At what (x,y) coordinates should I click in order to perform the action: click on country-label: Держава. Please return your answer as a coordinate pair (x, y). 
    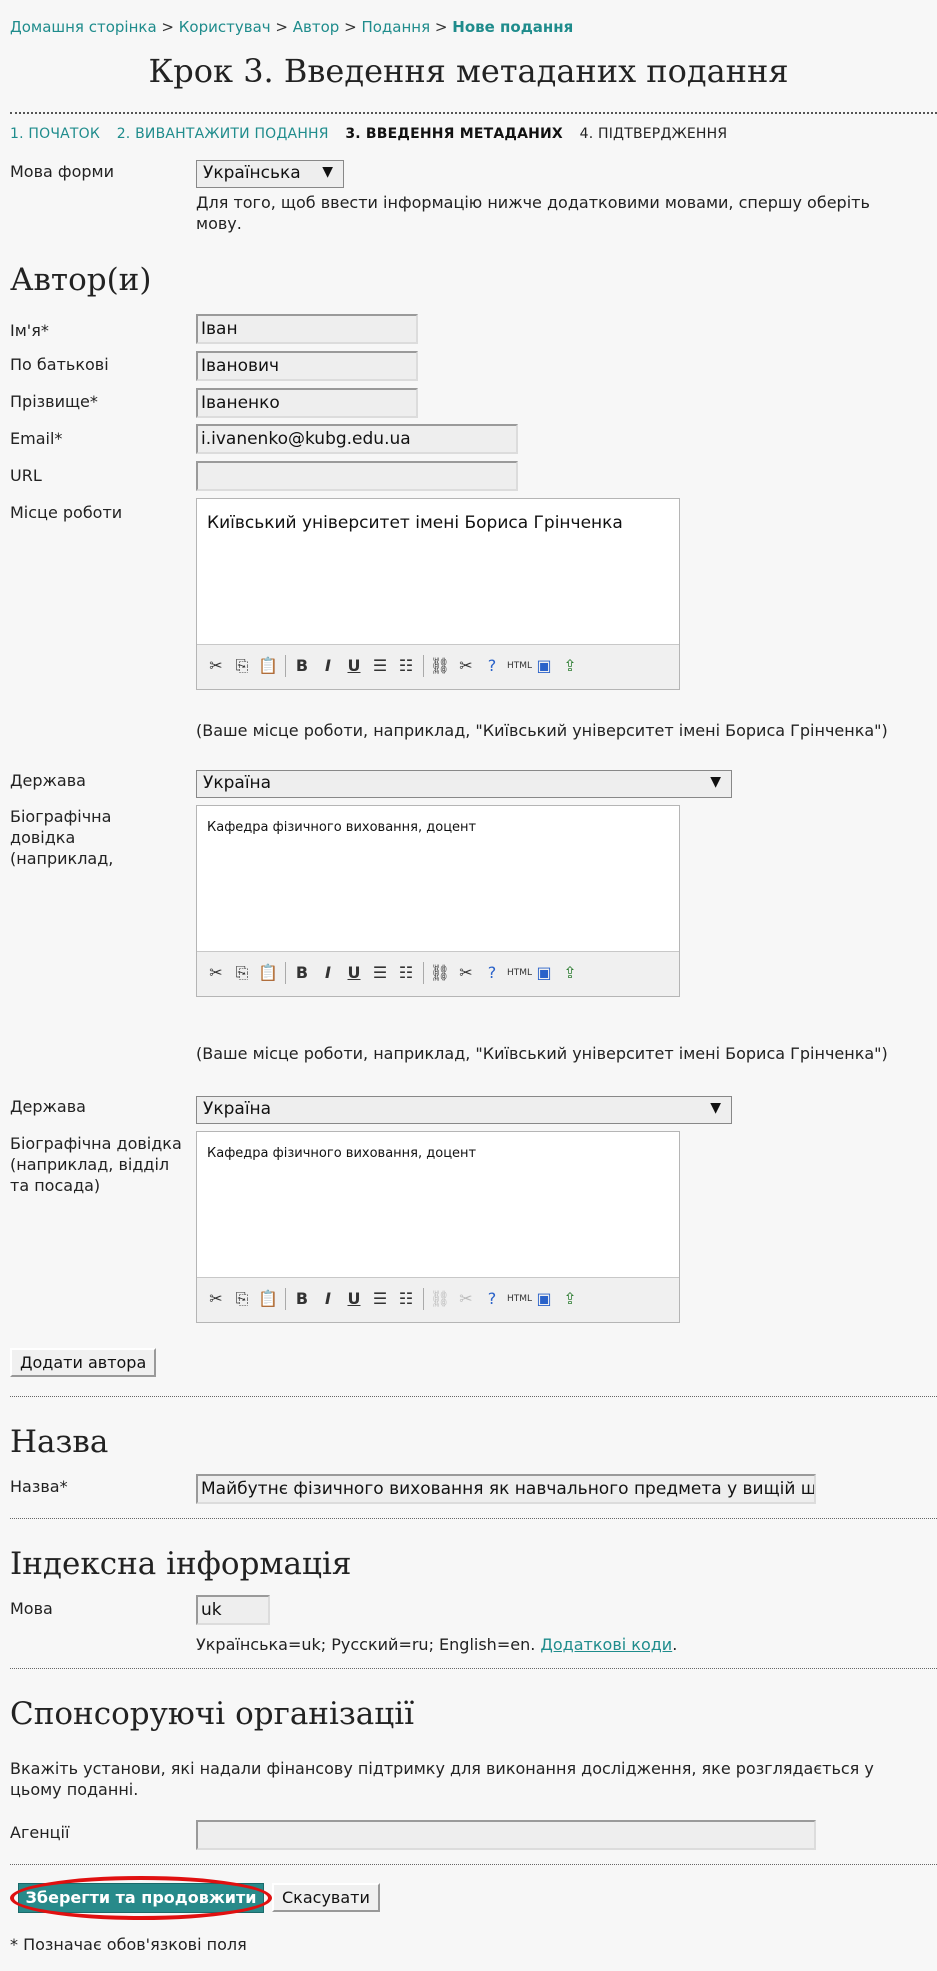
    Looking at the image, I should click on (48, 780).